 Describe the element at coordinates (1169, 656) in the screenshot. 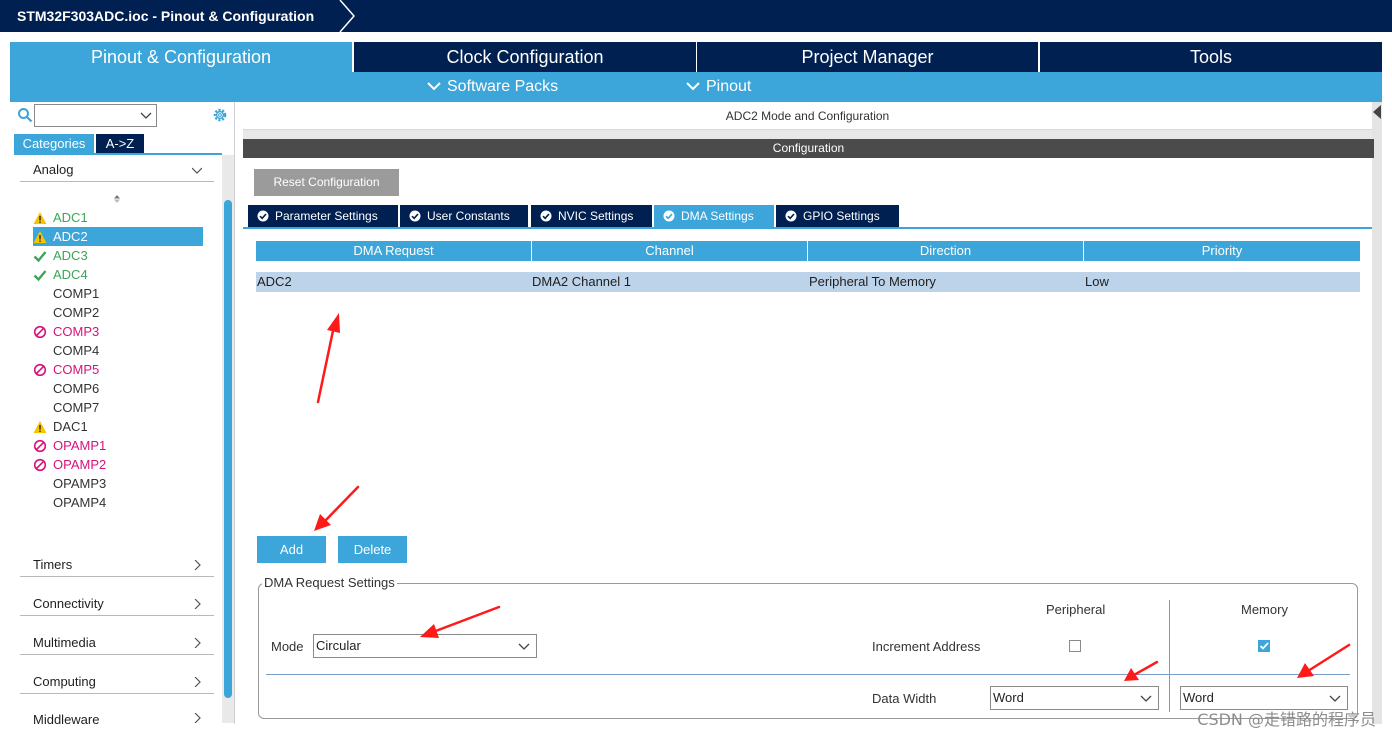

I see `column-divider` at that location.